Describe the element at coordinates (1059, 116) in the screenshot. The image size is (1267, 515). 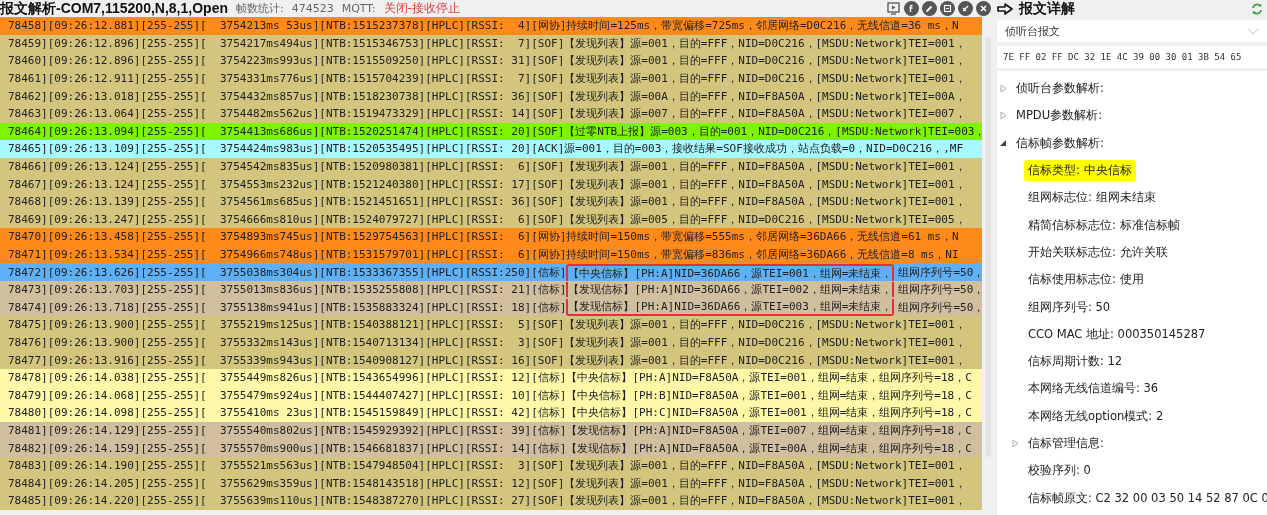
I see `tree-item: MPDU参数解析:` at that location.